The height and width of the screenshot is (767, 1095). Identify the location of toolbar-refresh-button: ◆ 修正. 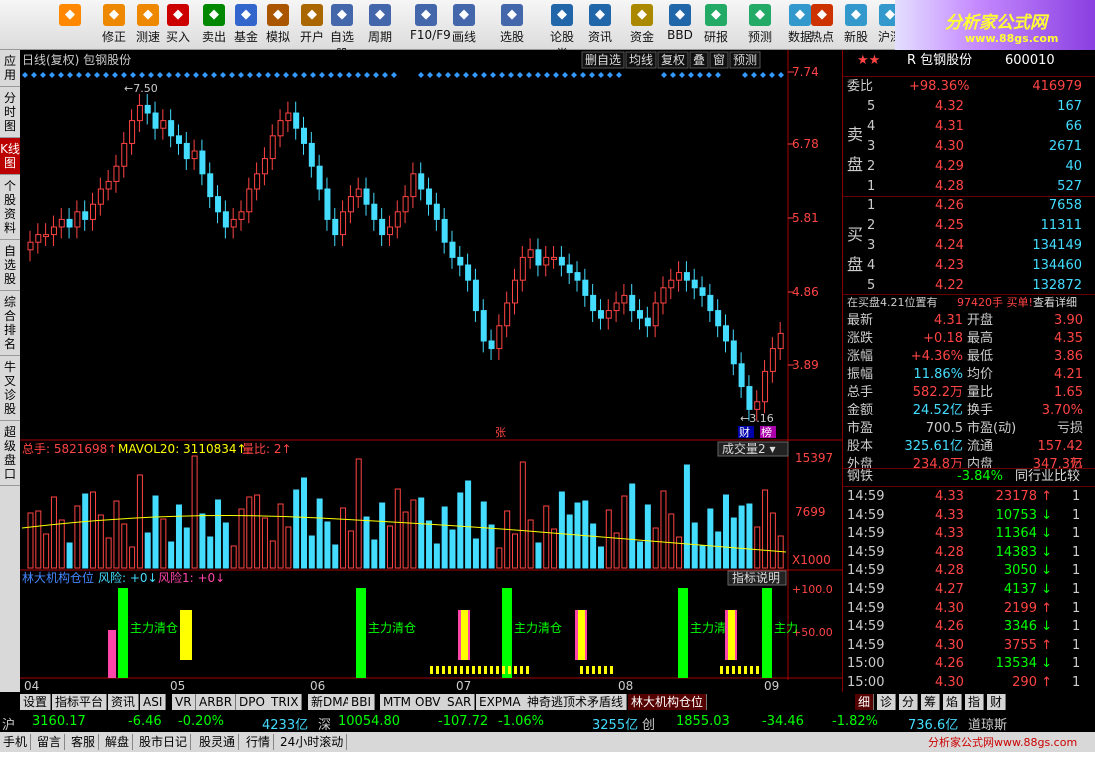
(114, 25).